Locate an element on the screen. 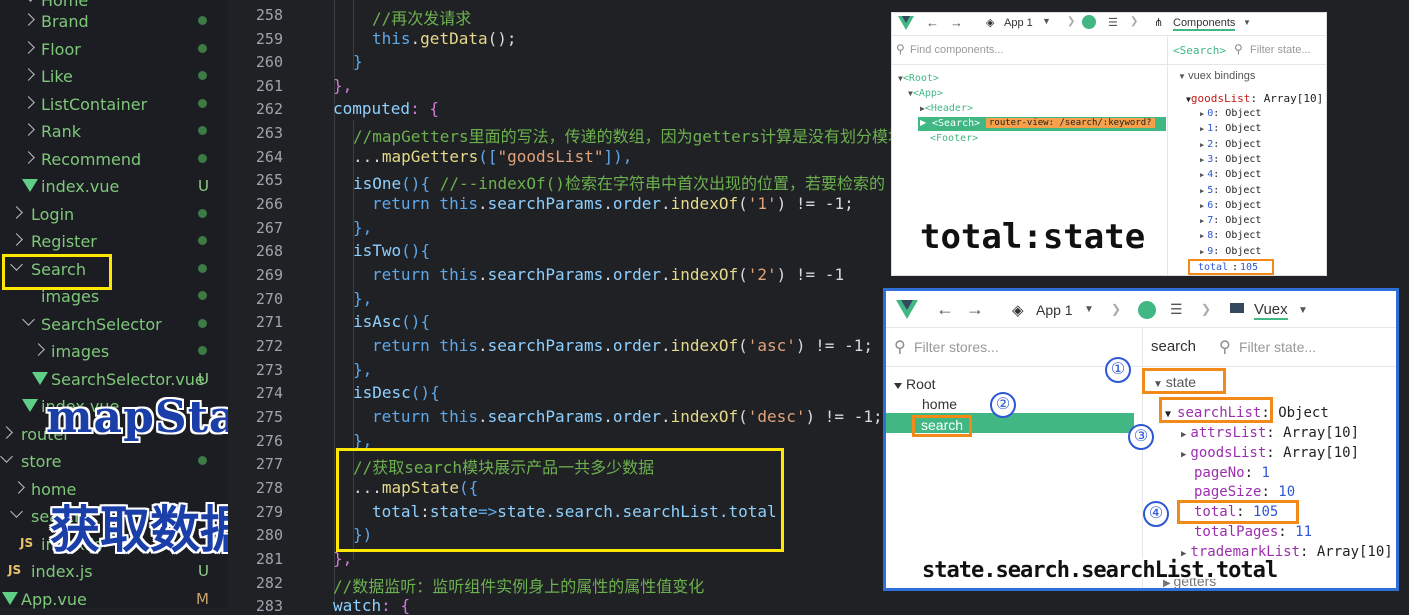  tree-item-app-vue: App.vue M is located at coordinates (114, 599).